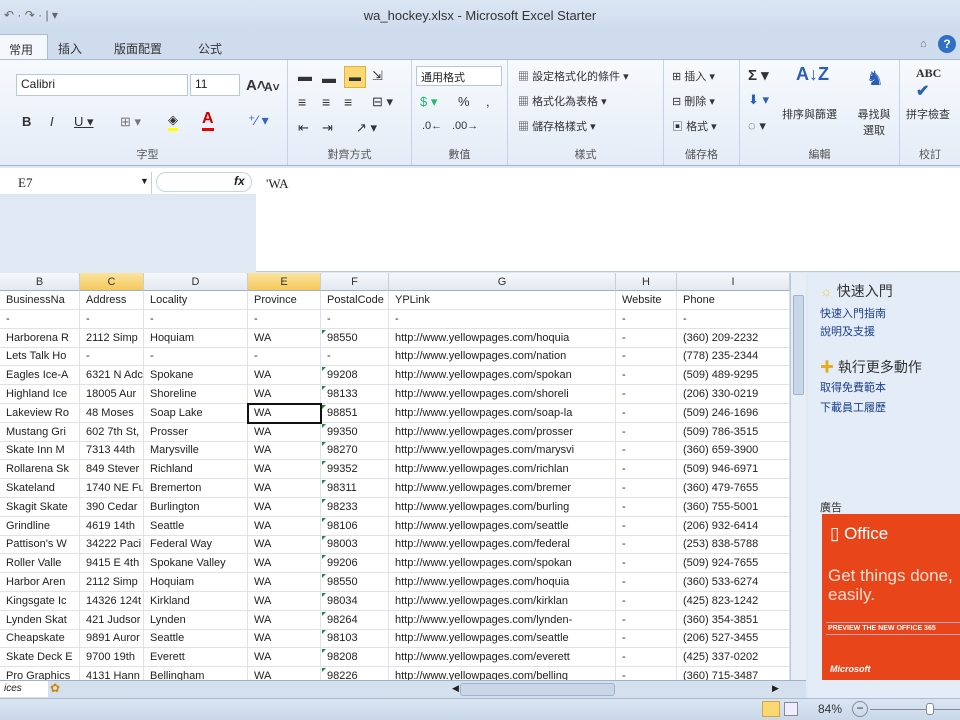 This screenshot has width=960, height=720. What do you see at coordinates (196, 376) in the screenshot?
I see `cell-D5: Spokane` at bounding box center [196, 376].